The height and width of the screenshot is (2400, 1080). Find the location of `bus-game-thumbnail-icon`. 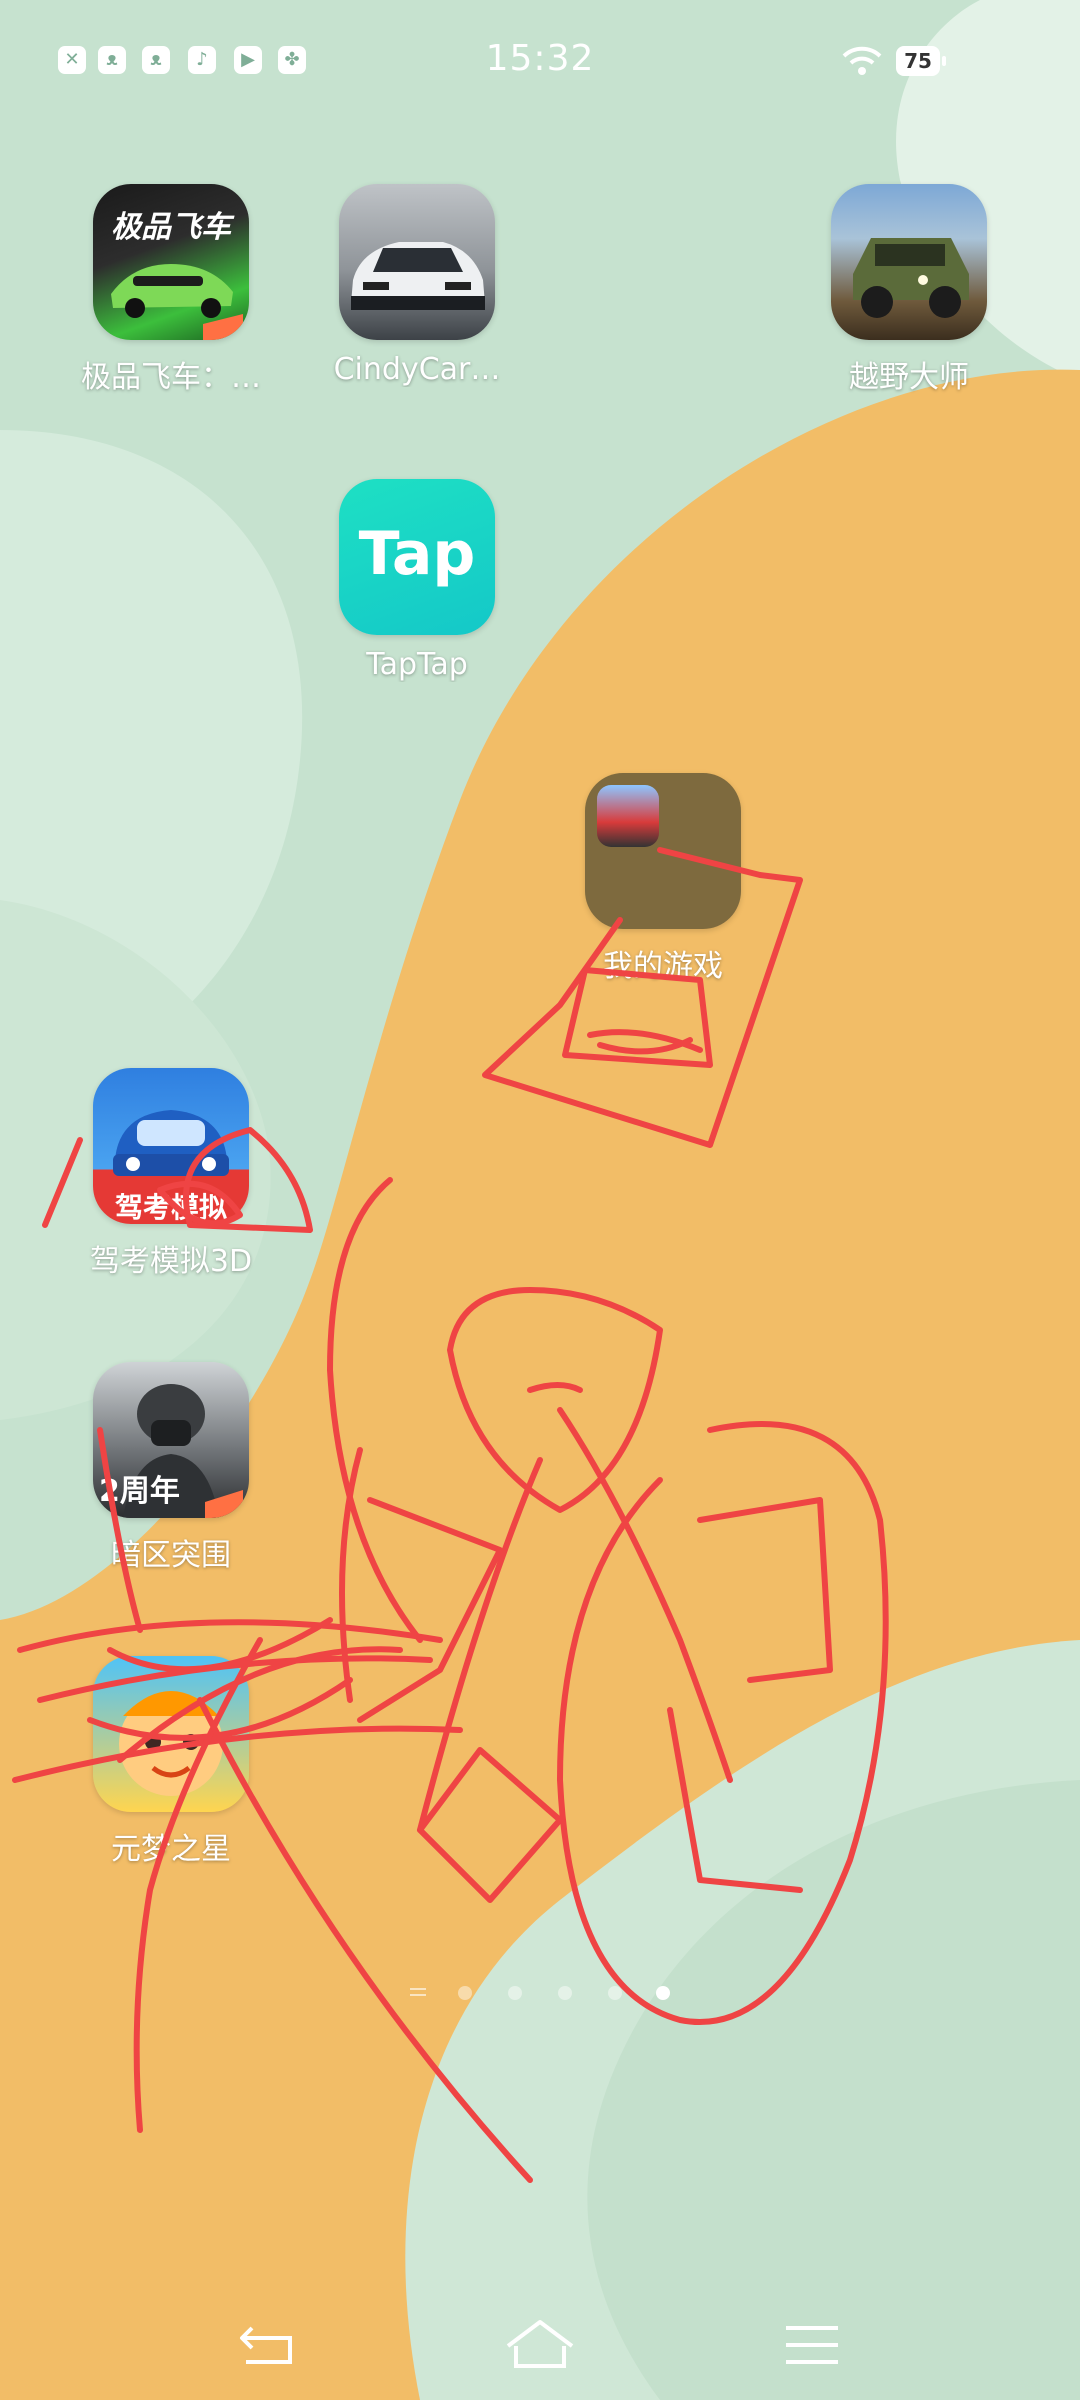

bus-game-thumbnail-icon is located at coordinates (628, 816).